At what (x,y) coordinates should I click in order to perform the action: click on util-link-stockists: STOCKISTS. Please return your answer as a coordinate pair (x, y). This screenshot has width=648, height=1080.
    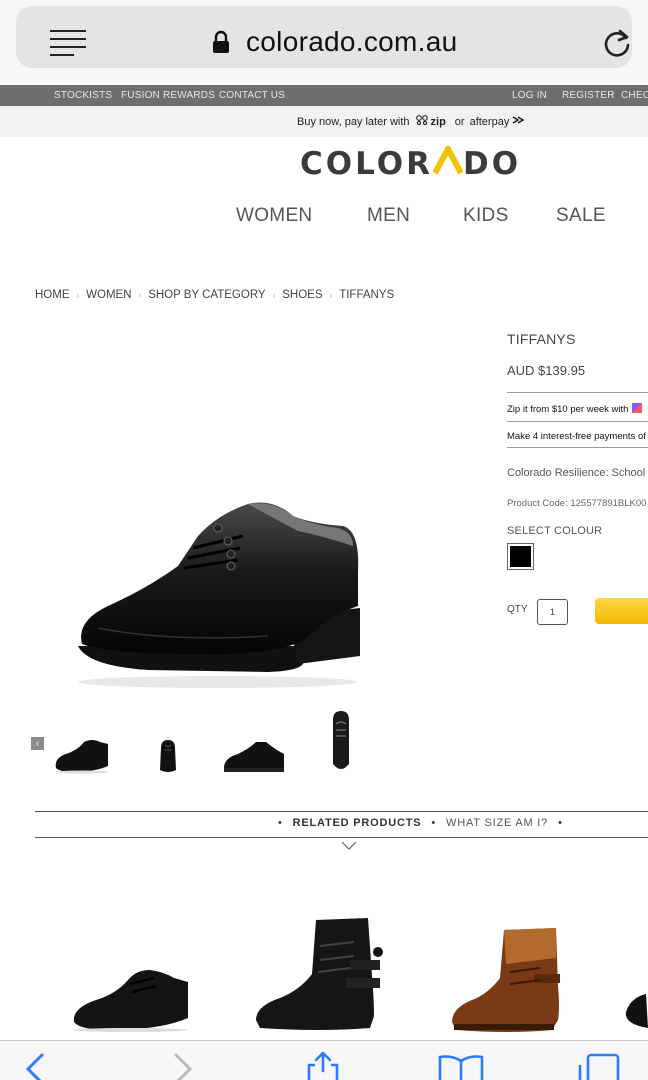
    Looking at the image, I should click on (83, 95).